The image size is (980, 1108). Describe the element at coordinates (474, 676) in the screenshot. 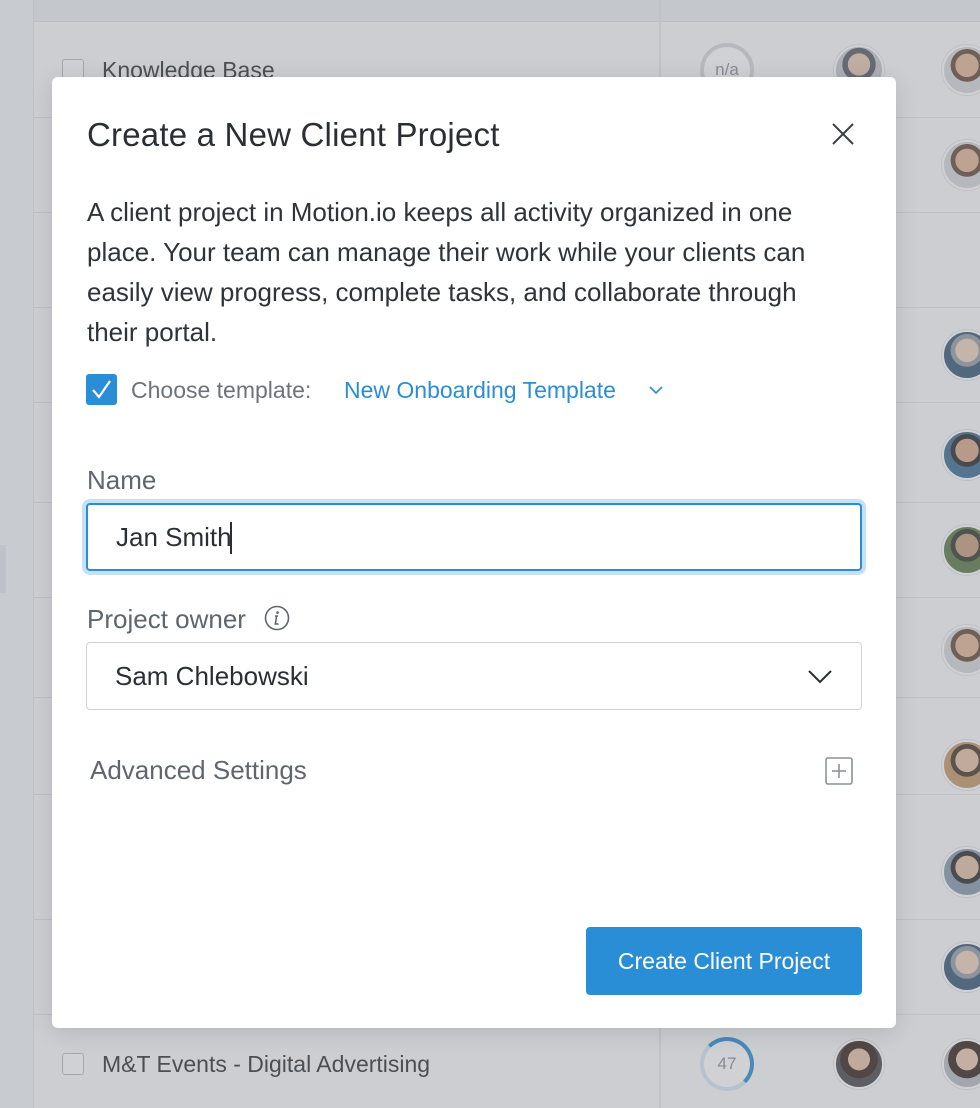

I see `project-owner-select: Sam Chlebowski` at that location.